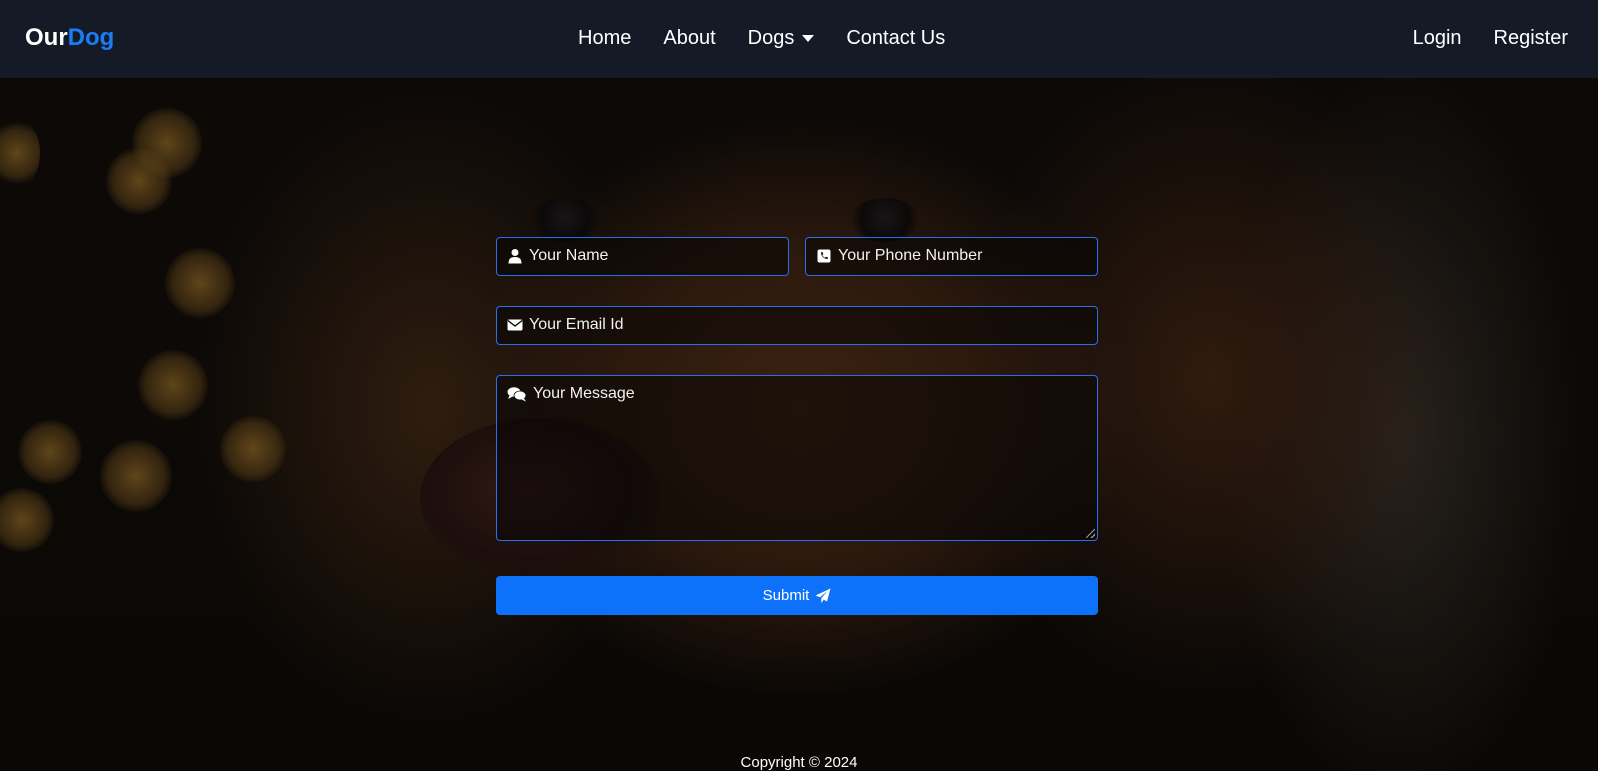 Image resolution: width=1598 pixels, height=771 pixels. Describe the element at coordinates (771, 38) in the screenshot. I see `nav-dogs-label: Dogs` at that location.